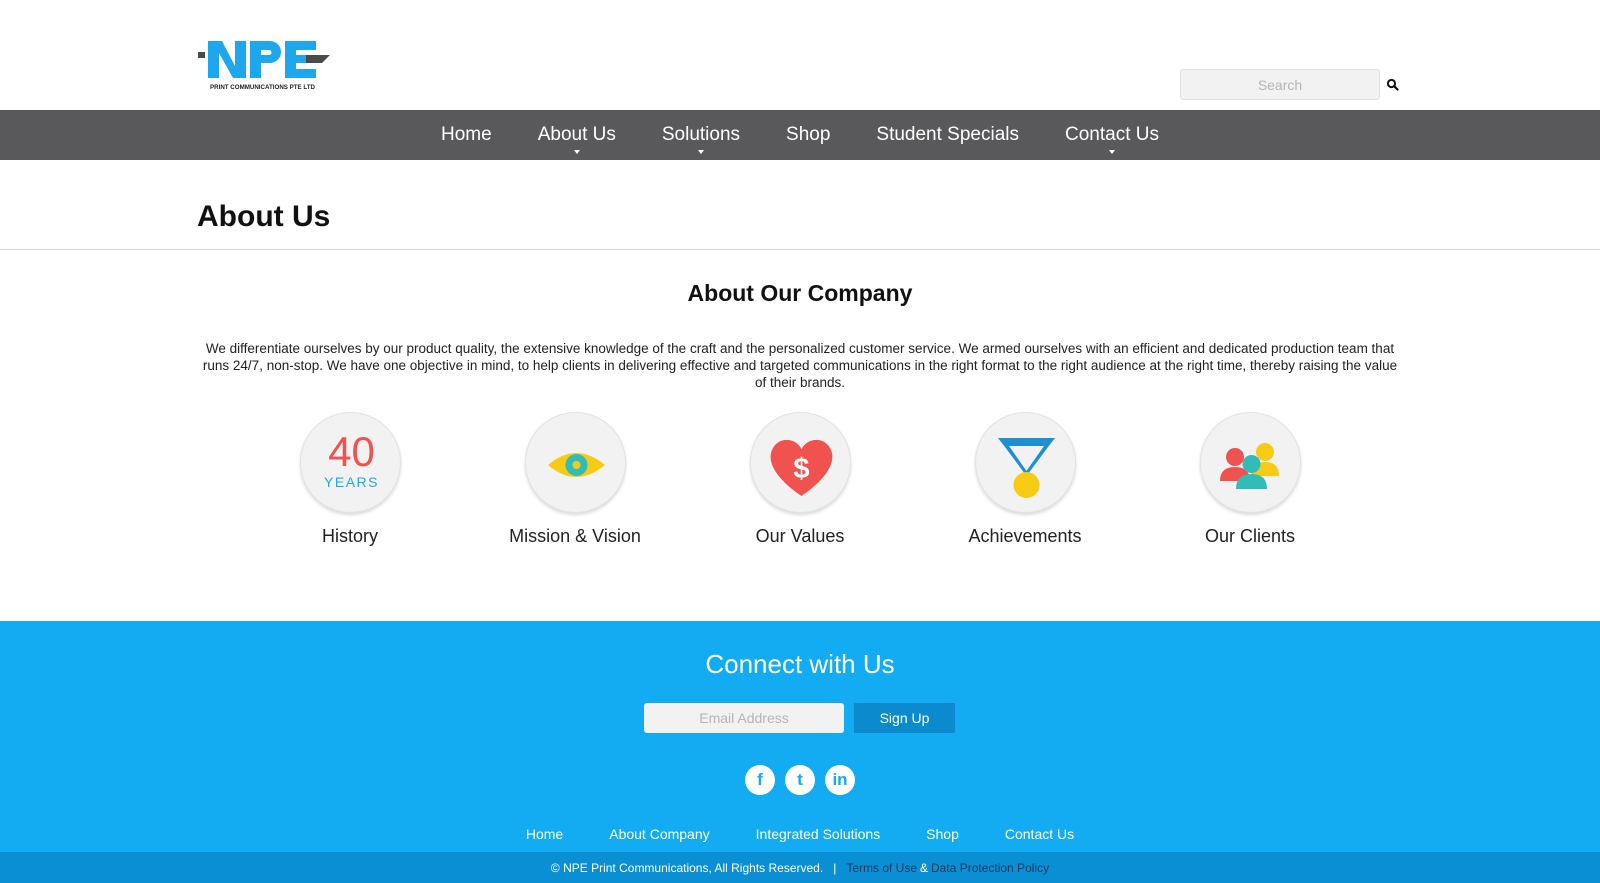 Image resolution: width=1600 pixels, height=883 pixels. I want to click on feature-label: Our Values, so click(800, 536).